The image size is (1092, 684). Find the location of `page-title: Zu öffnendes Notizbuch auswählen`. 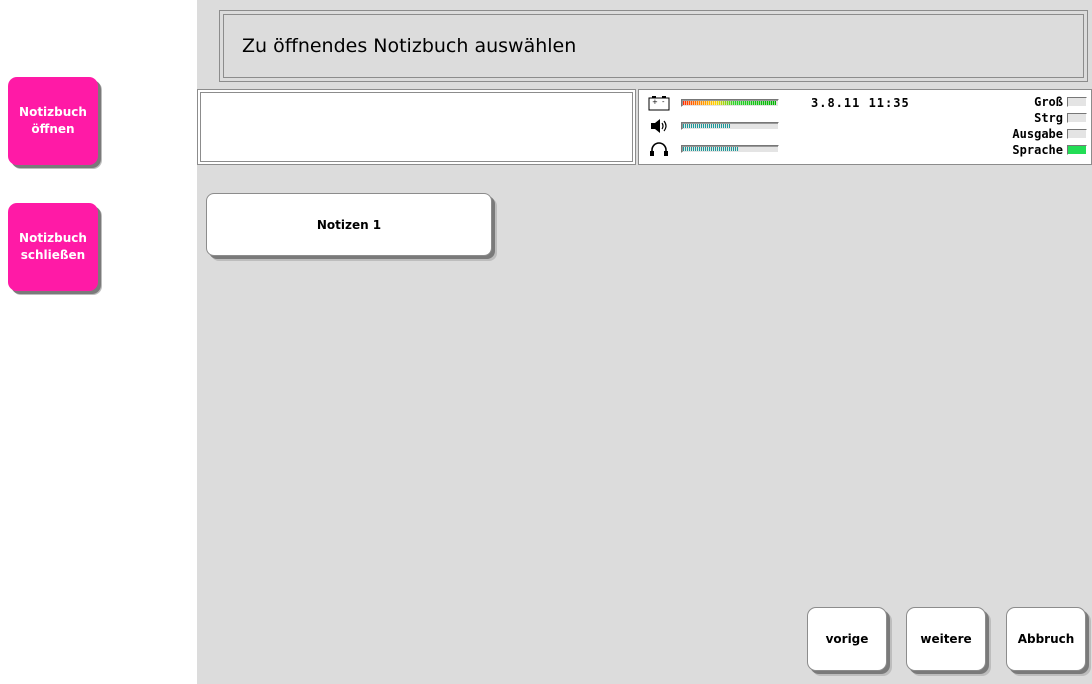

page-title: Zu öffnendes Notizbuch auswählen is located at coordinates (653, 46).